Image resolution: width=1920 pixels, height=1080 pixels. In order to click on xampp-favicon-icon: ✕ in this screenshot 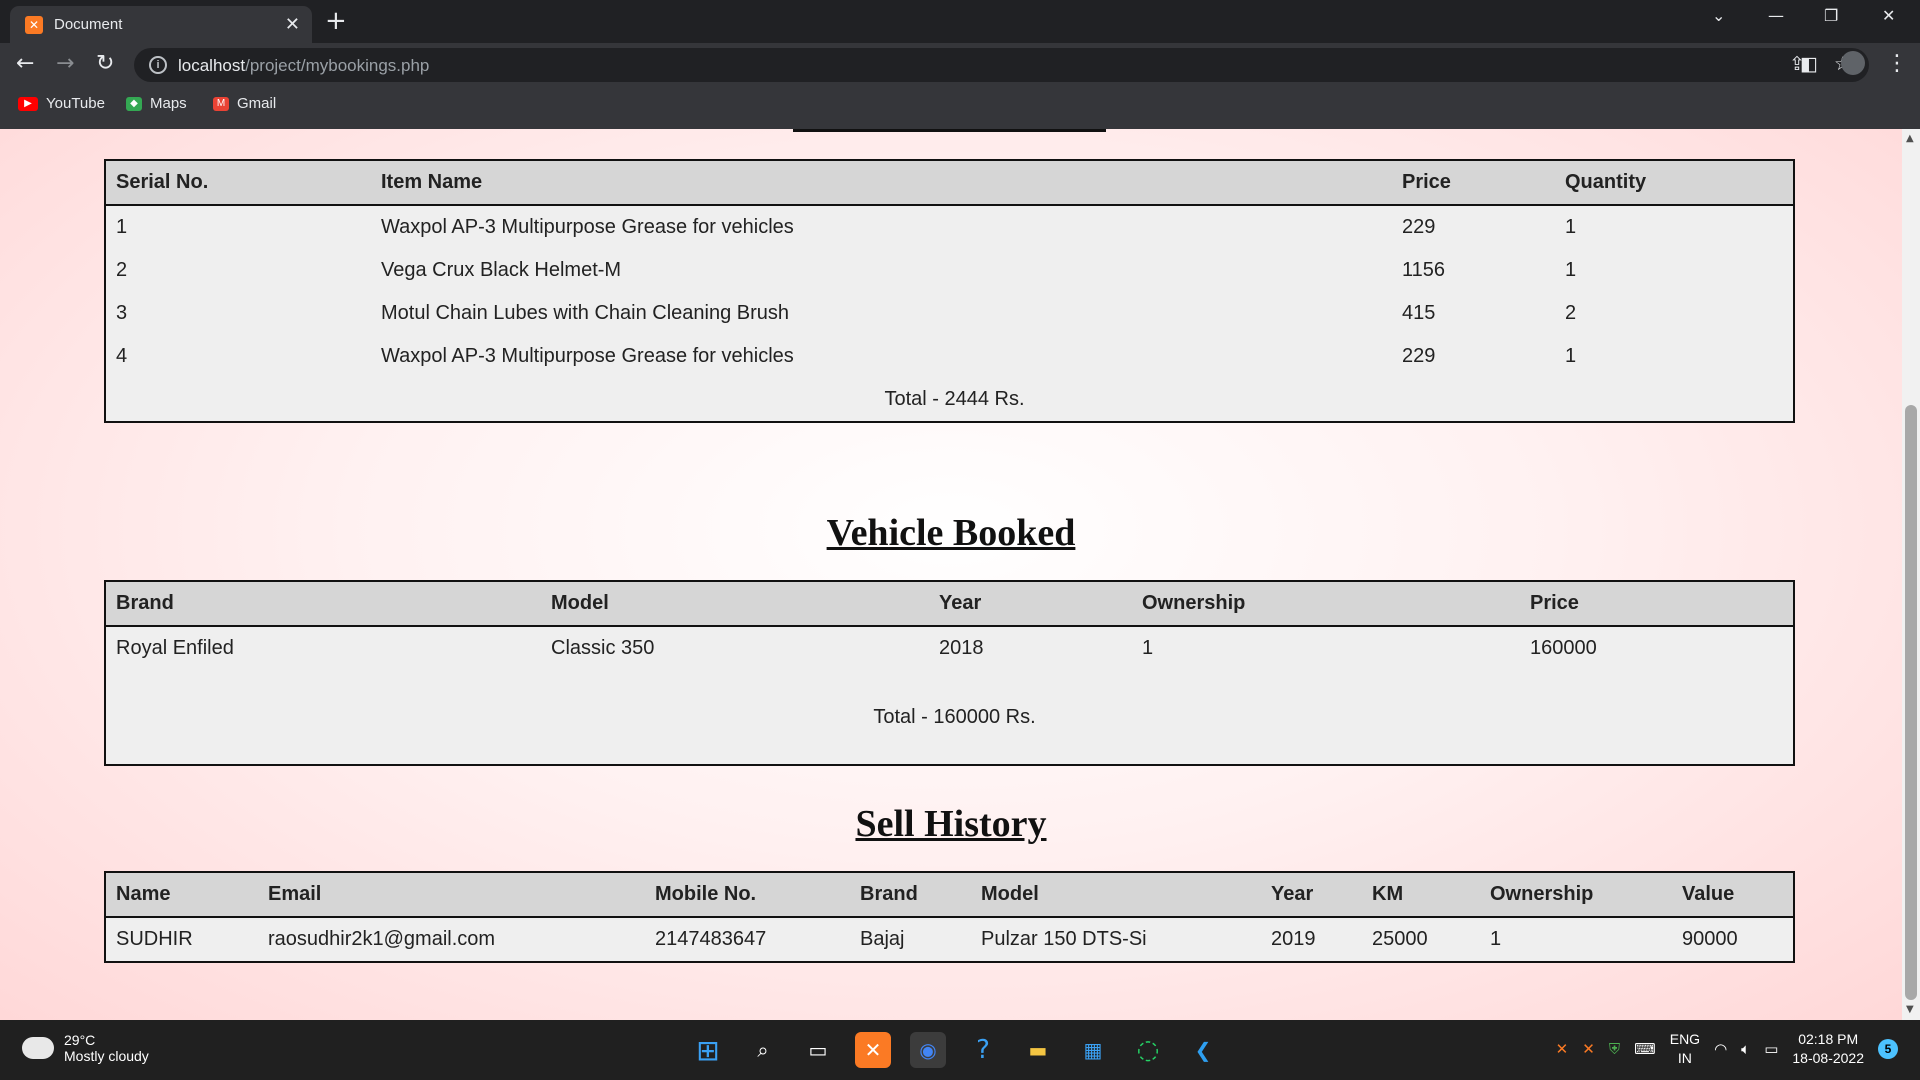, I will do `click(34, 25)`.